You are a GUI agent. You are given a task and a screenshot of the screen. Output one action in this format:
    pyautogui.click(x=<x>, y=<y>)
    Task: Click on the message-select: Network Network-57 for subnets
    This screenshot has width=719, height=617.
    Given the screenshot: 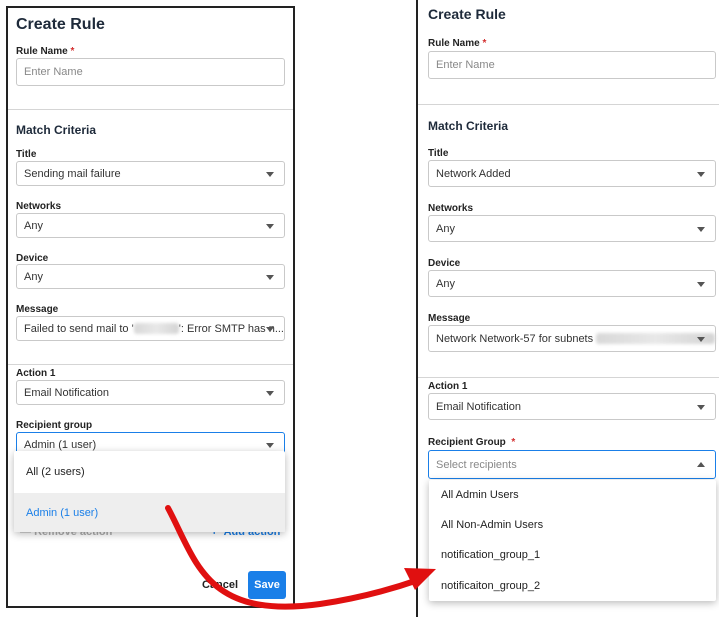 What is the action you would take?
    pyautogui.click(x=572, y=338)
    